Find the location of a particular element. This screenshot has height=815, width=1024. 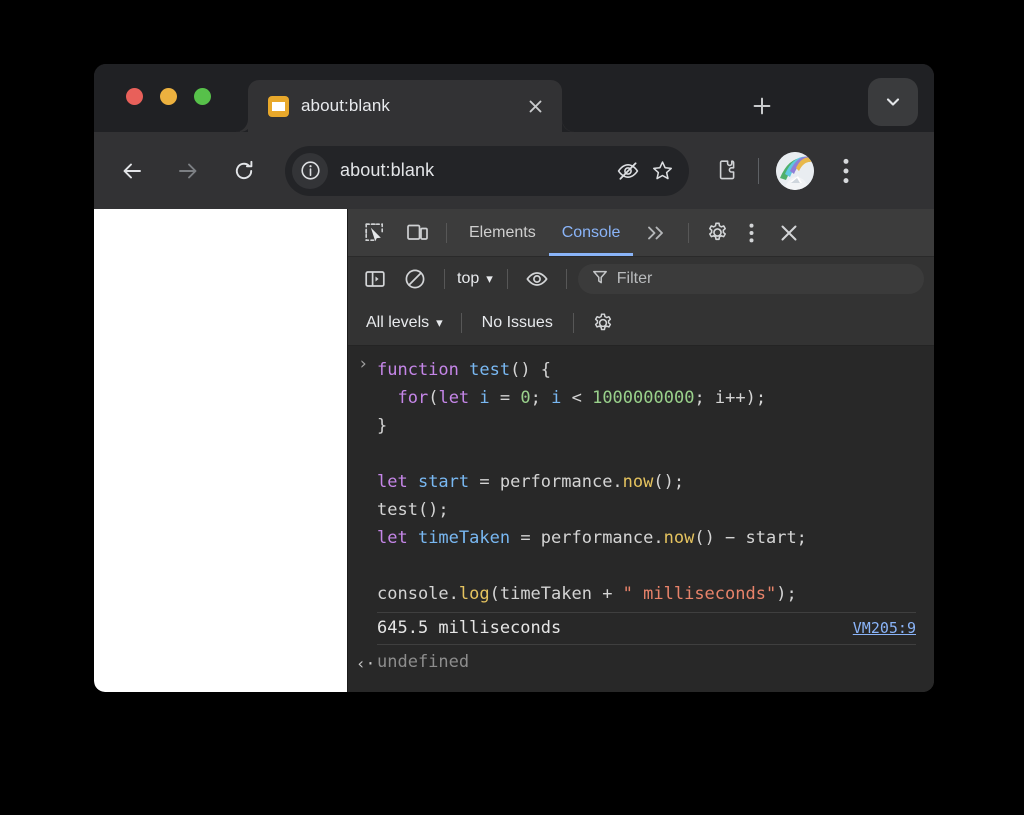

code-token: ( is located at coordinates (433, 398).